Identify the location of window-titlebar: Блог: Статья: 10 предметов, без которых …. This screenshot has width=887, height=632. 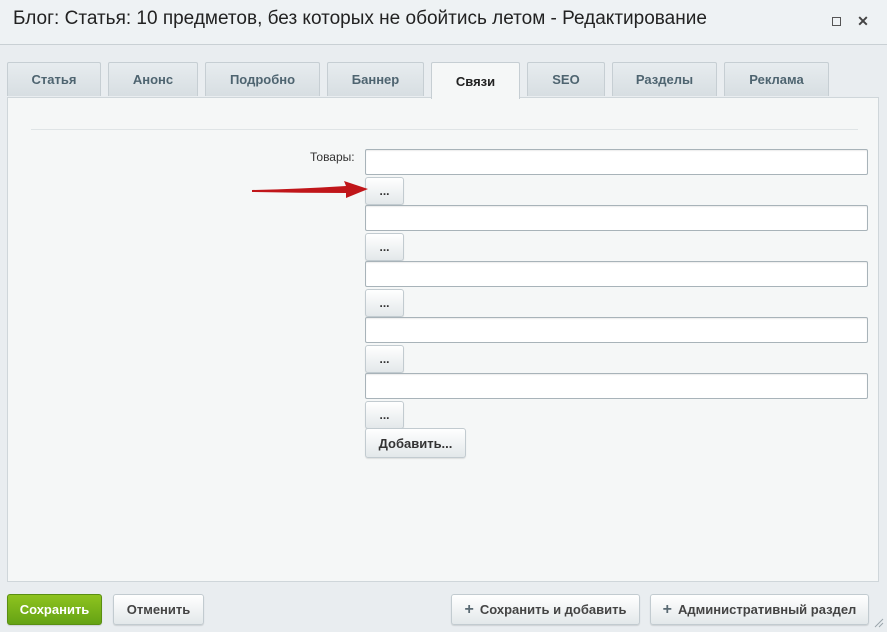
(443, 22).